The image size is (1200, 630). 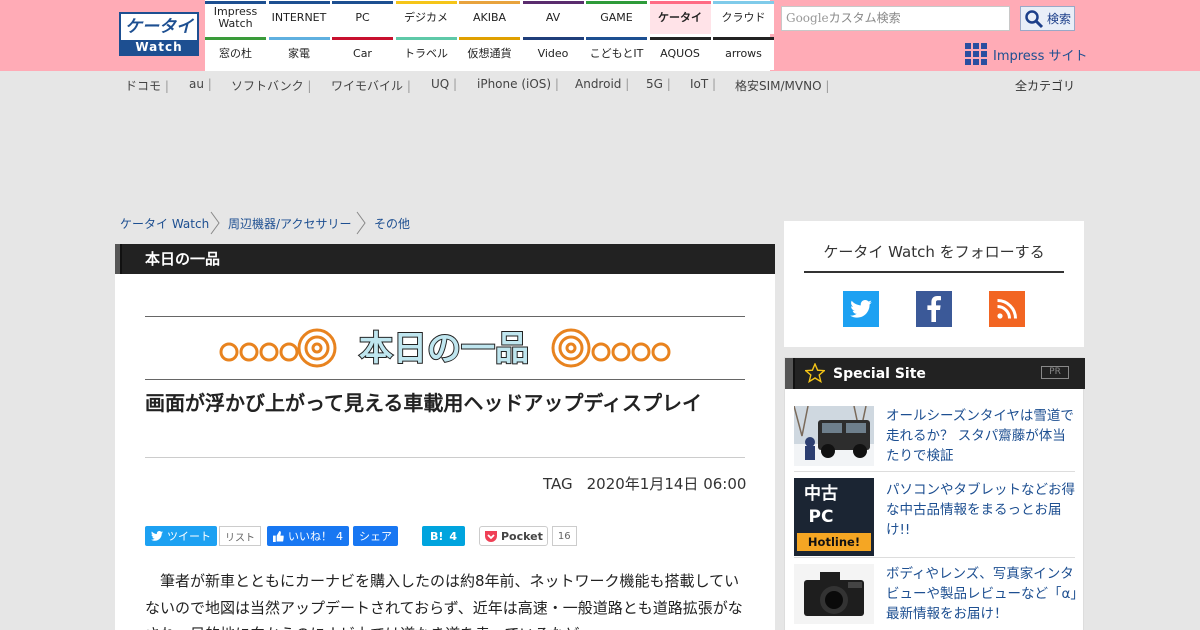 I want to click on nav-item: 窓の杜, so click(x=235, y=53).